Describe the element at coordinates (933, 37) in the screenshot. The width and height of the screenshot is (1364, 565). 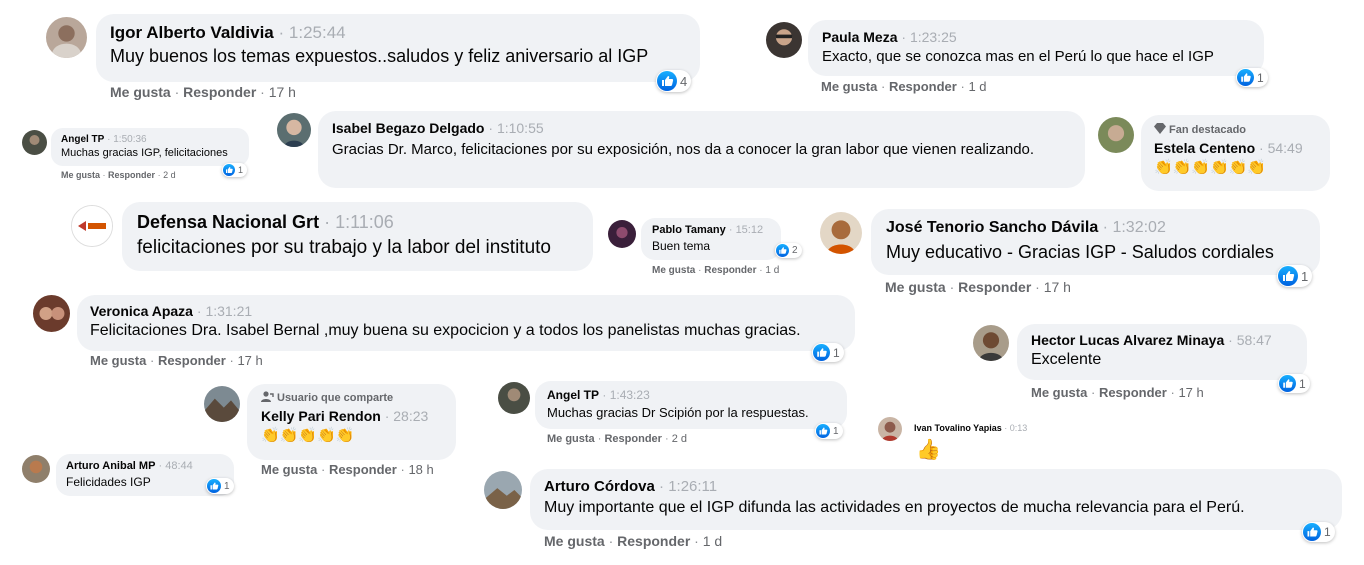
I see `timestamp: 1:23:25` at that location.